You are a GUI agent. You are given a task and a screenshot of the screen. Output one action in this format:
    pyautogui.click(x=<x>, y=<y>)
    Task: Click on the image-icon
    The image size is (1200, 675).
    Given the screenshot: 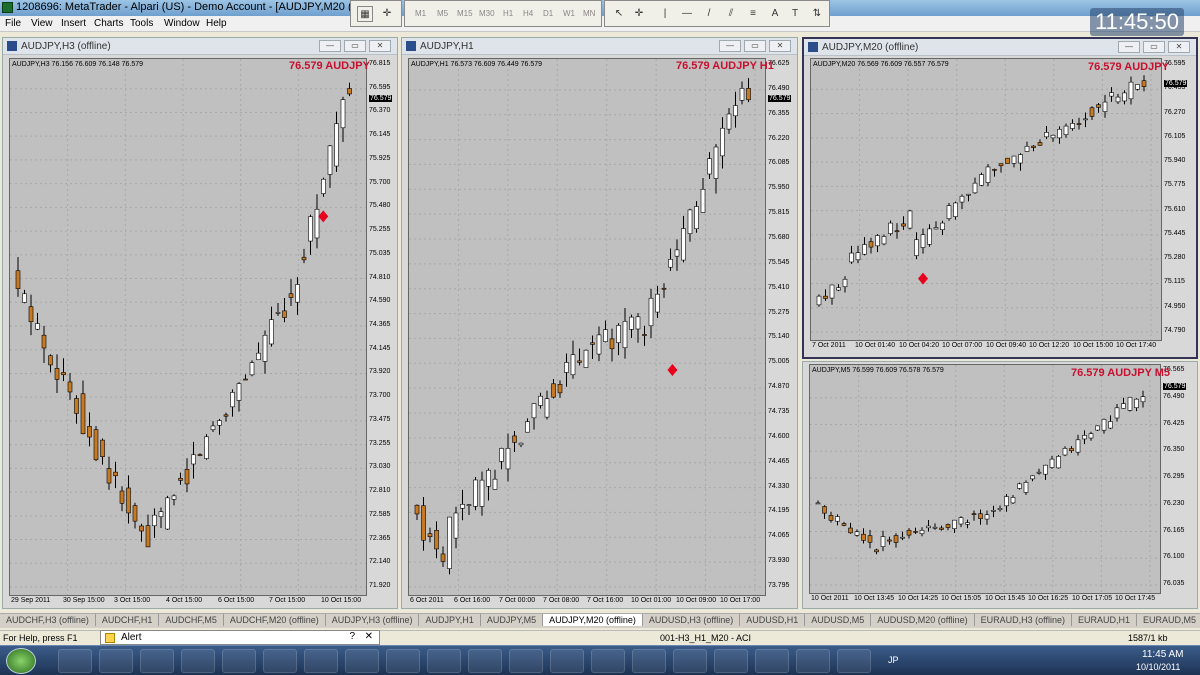 What is the action you would take?
    pyautogui.click(x=813, y=661)
    